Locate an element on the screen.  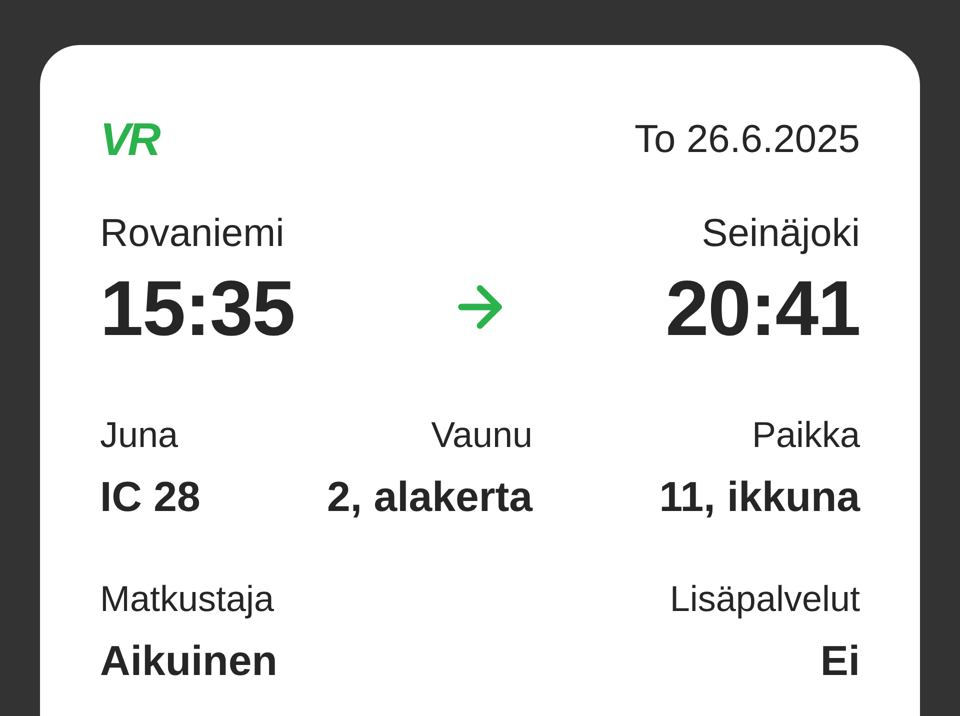
field-value: 11, ikkuna is located at coordinates (759, 497).